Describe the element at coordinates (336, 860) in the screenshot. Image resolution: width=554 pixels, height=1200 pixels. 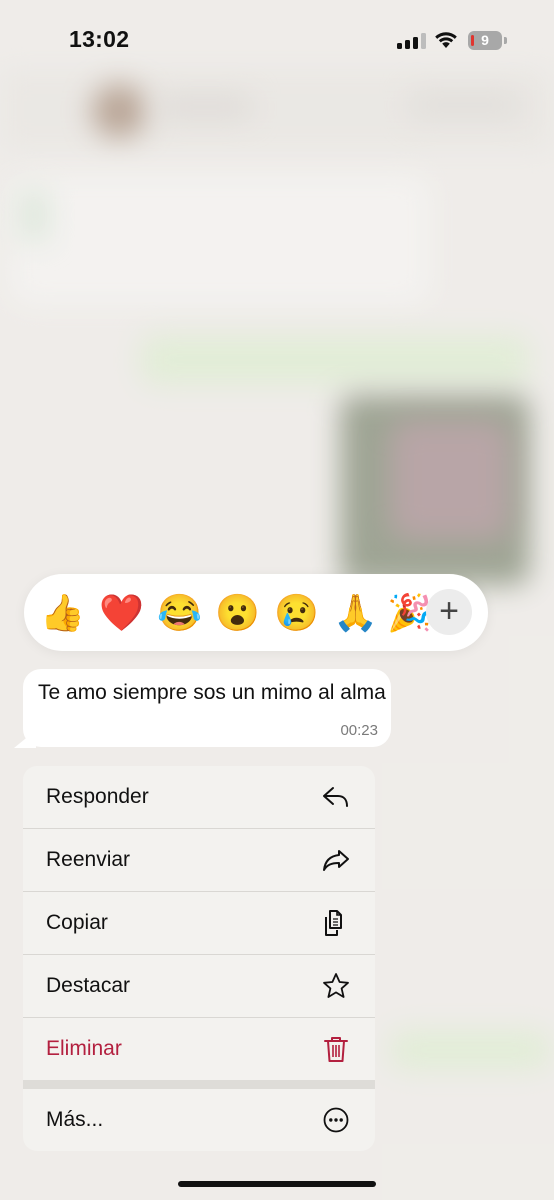
I see `forward-icon` at that location.